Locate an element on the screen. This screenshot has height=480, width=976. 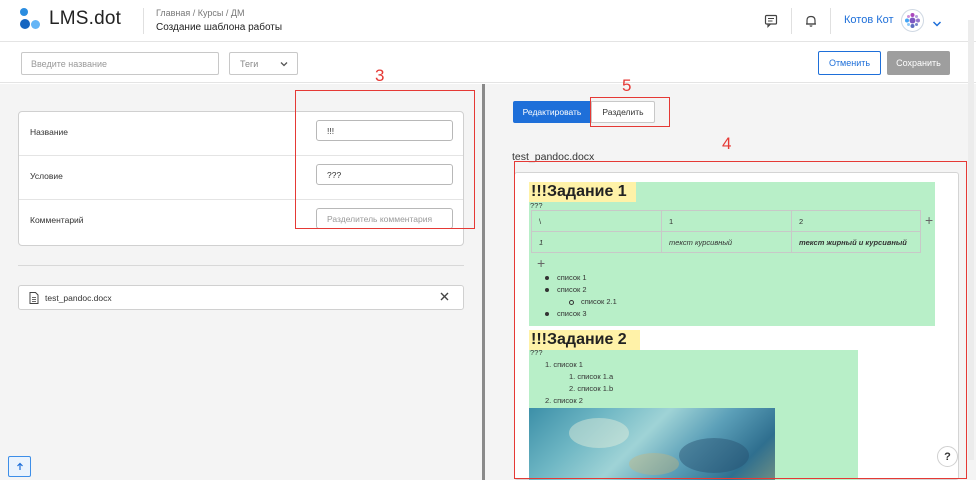
message-square-icon is located at coordinates (771, 21).